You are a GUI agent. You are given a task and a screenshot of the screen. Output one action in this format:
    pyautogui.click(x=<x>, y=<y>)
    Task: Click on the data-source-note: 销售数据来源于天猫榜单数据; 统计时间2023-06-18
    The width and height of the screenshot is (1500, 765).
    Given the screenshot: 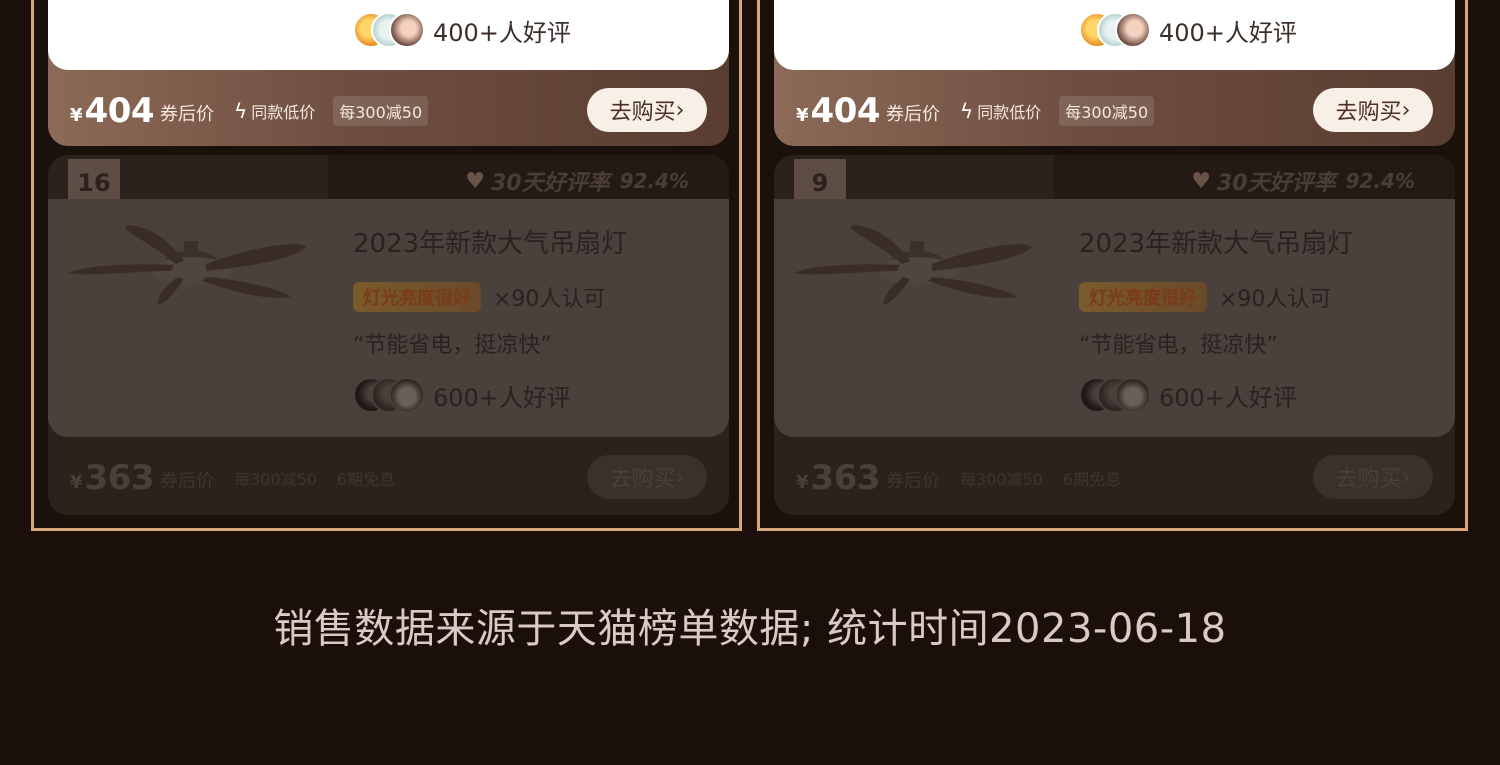 What is the action you would take?
    pyautogui.click(x=750, y=629)
    